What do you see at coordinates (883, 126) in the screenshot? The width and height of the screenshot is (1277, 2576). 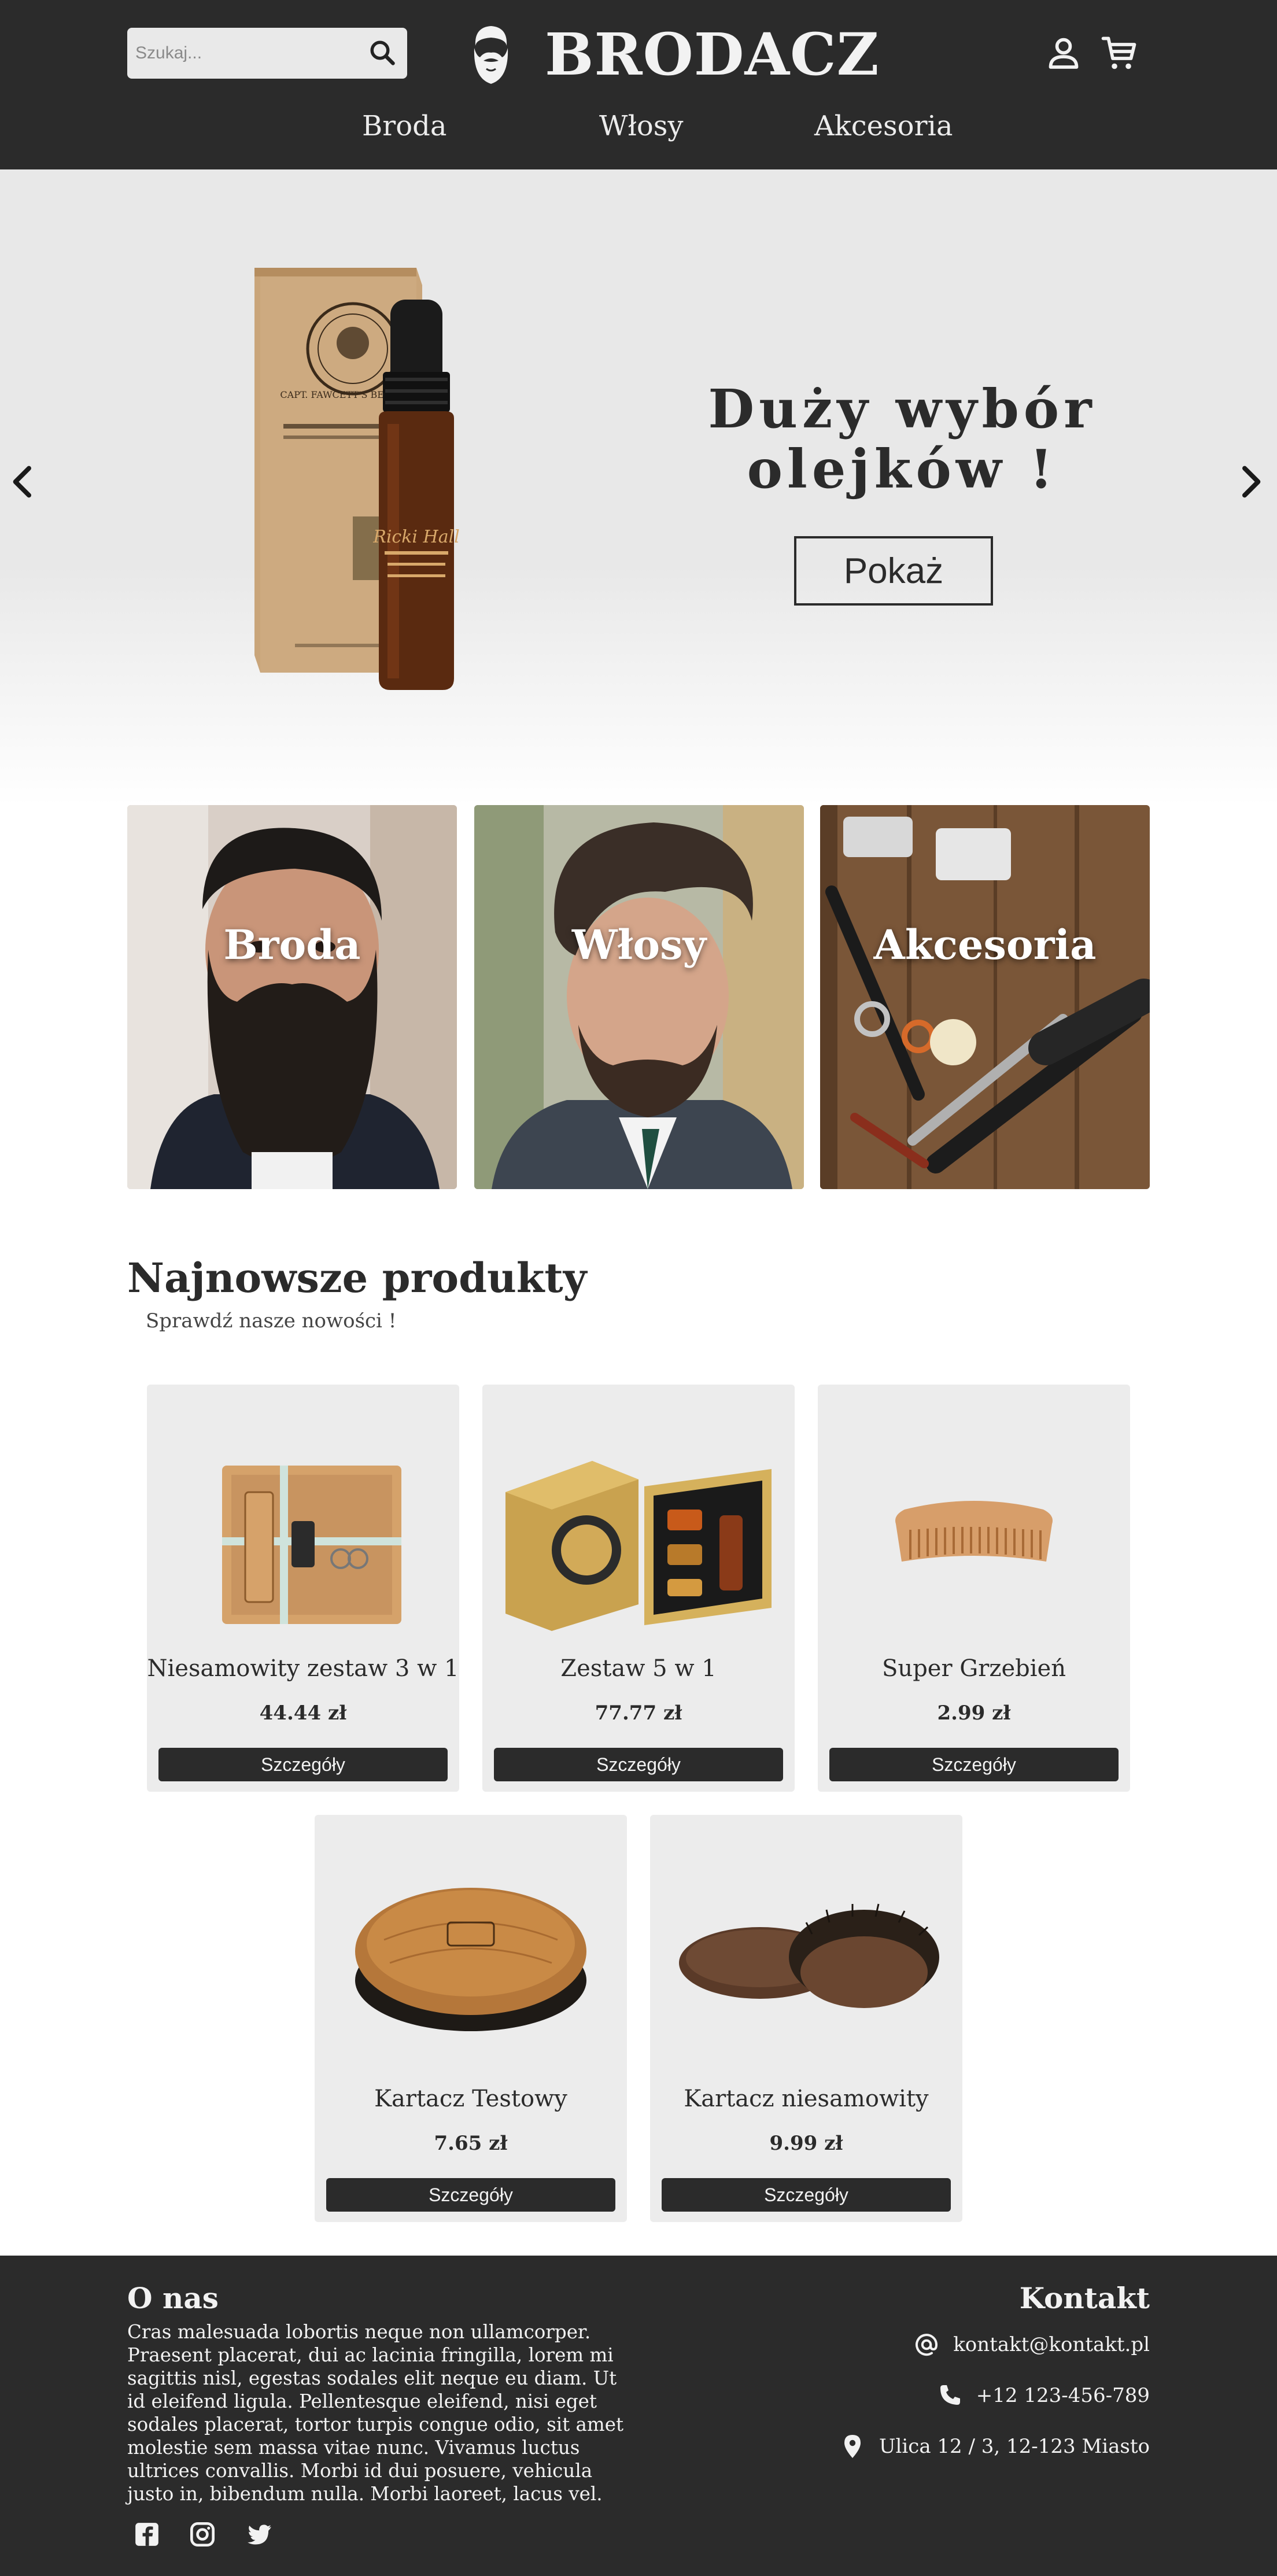 I see `nav-link-akcesoria: Akcesoria` at bounding box center [883, 126].